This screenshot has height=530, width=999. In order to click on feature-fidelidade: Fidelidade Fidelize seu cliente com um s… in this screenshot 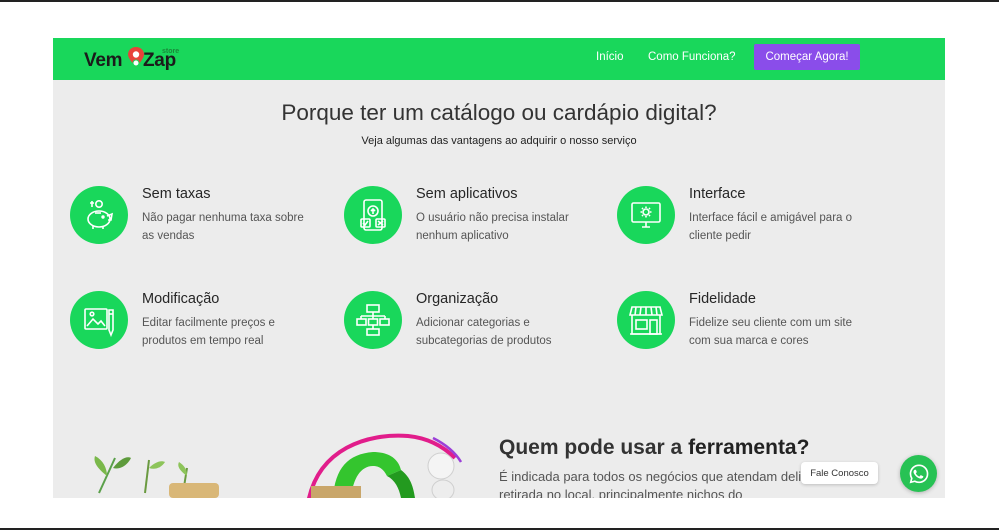, I will do `click(742, 323)`.